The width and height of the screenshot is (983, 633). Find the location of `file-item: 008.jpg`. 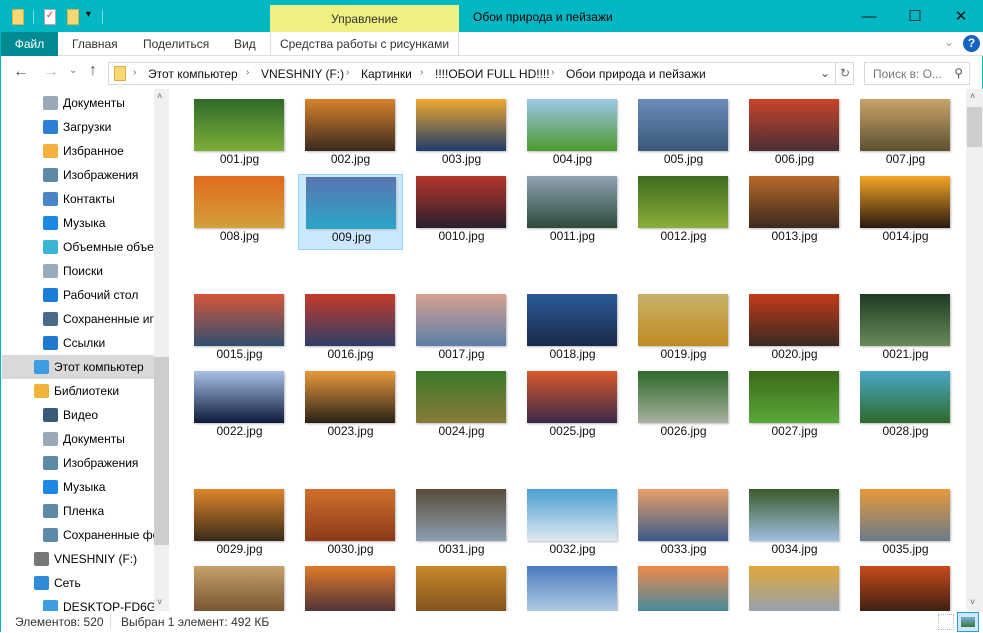

file-item: 008.jpg is located at coordinates (239, 212).